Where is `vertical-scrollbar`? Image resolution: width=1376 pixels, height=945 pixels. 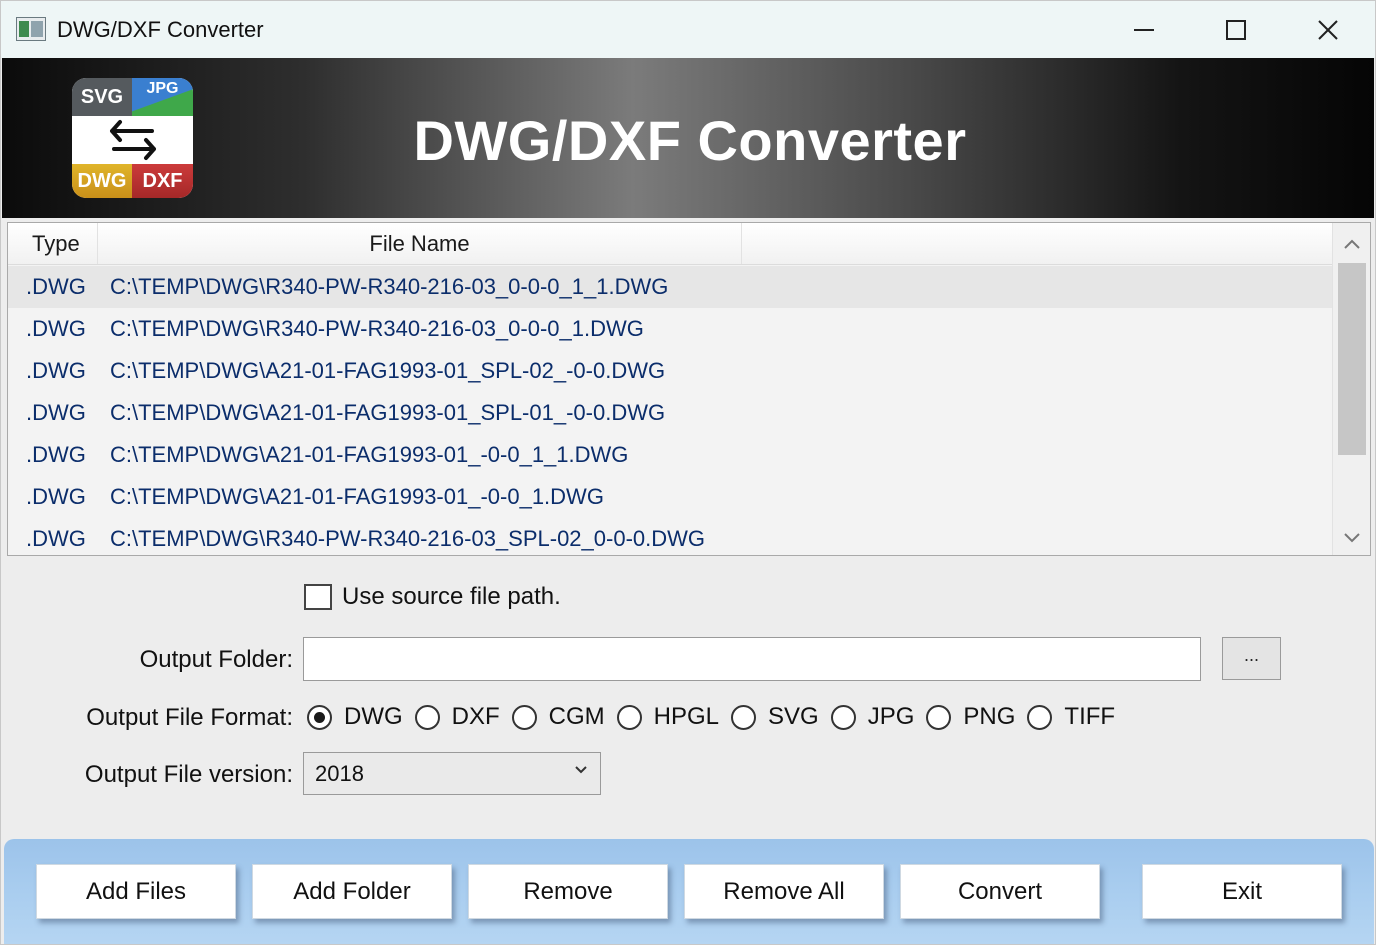 vertical-scrollbar is located at coordinates (1351, 389).